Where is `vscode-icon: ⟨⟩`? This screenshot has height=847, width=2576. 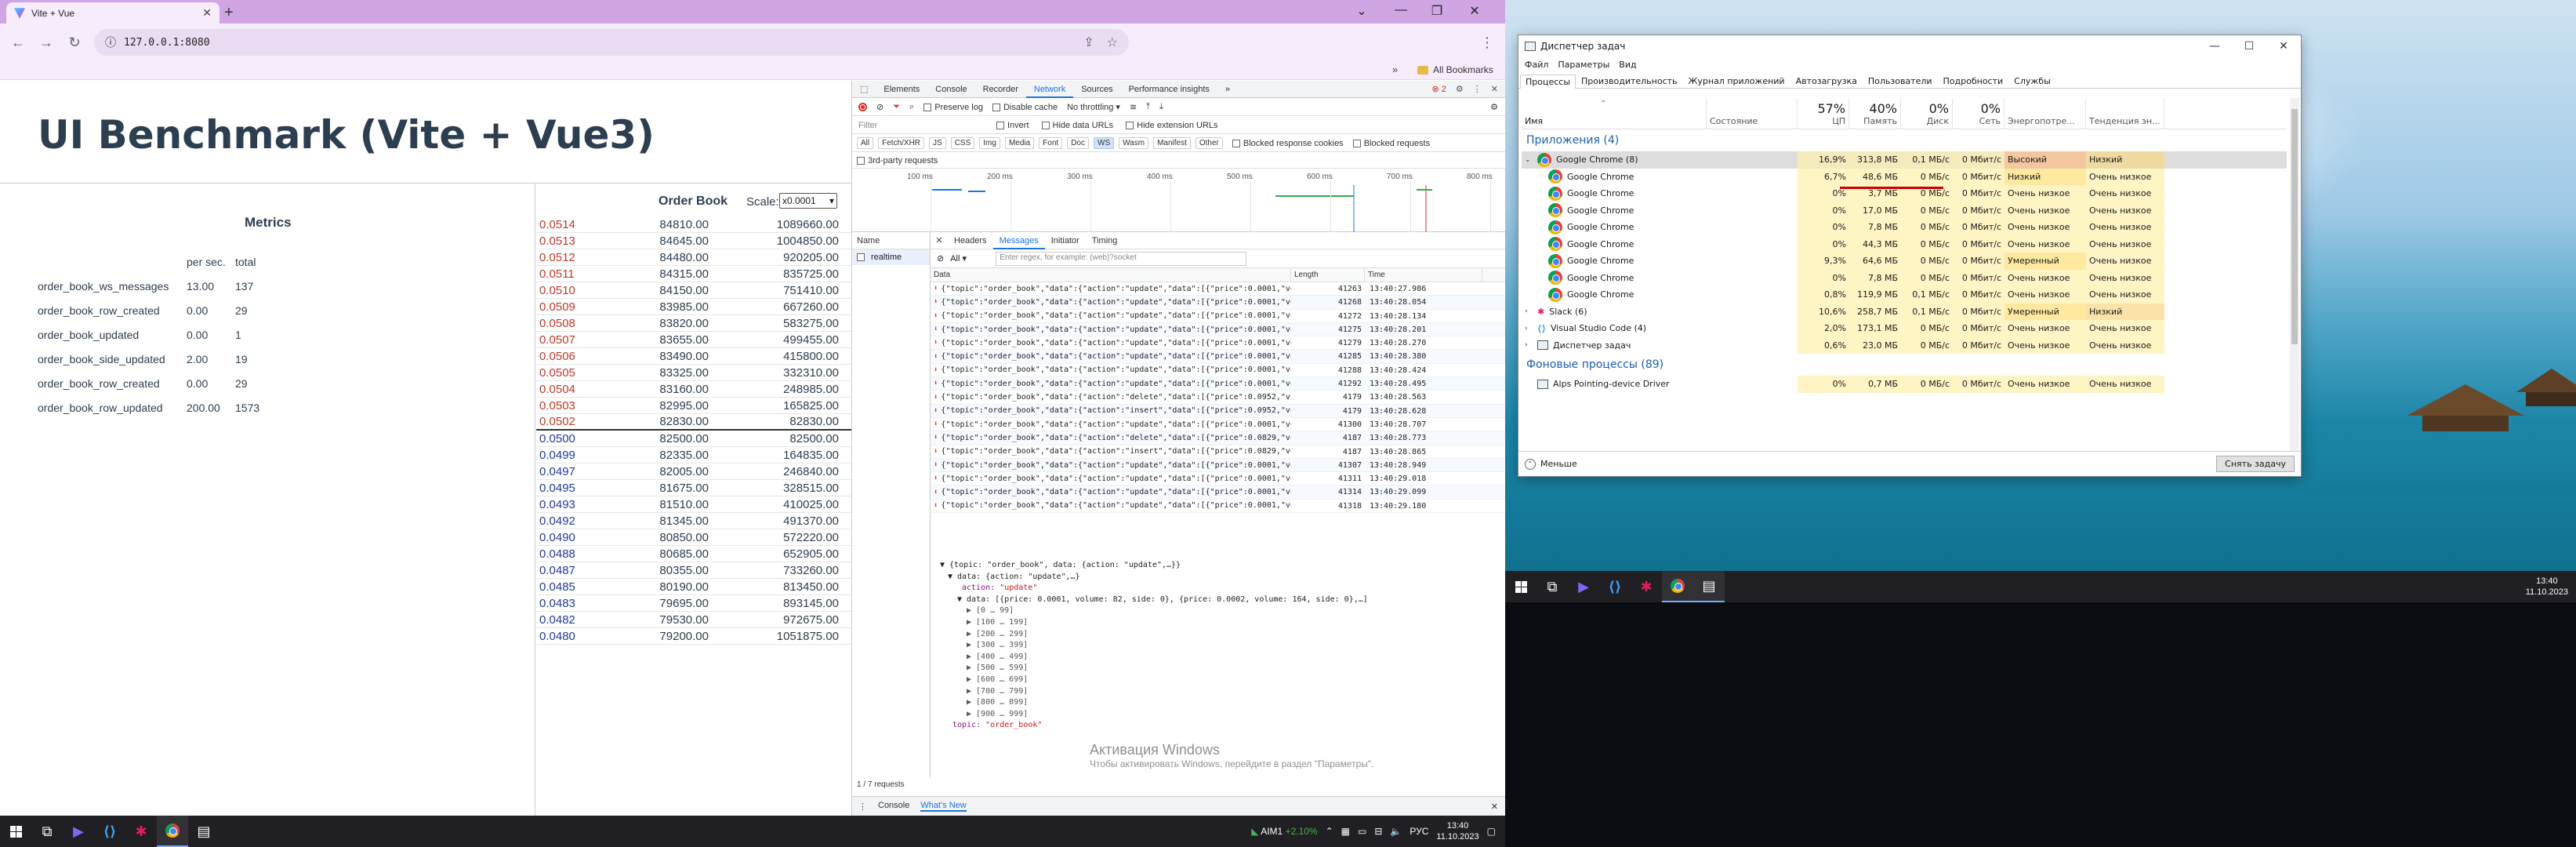
vscode-icon: ⟨⟩ is located at coordinates (110, 831).